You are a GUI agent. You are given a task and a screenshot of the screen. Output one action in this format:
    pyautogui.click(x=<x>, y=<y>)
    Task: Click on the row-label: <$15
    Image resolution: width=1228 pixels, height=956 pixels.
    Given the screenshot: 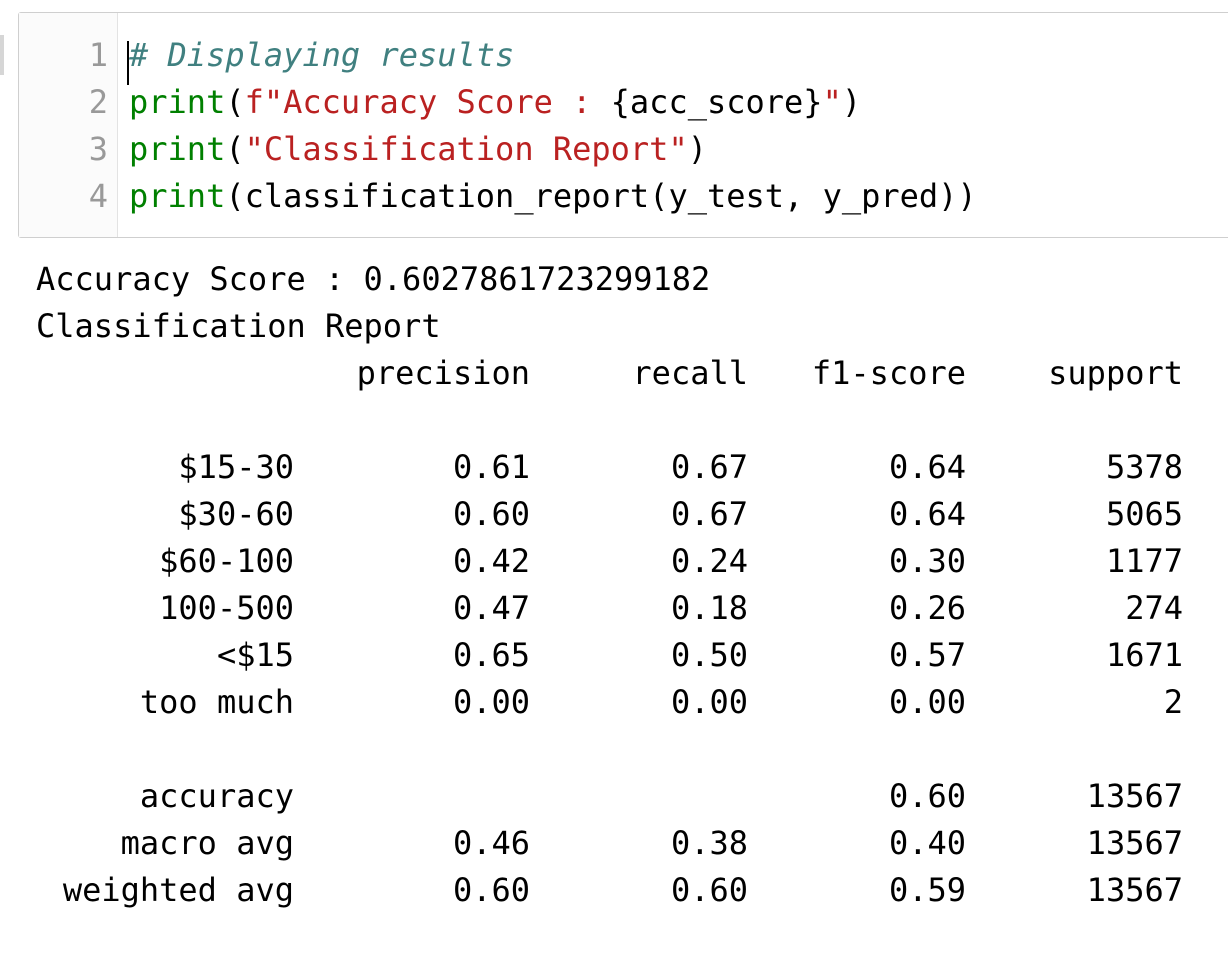 What is the action you would take?
    pyautogui.click(x=255, y=655)
    